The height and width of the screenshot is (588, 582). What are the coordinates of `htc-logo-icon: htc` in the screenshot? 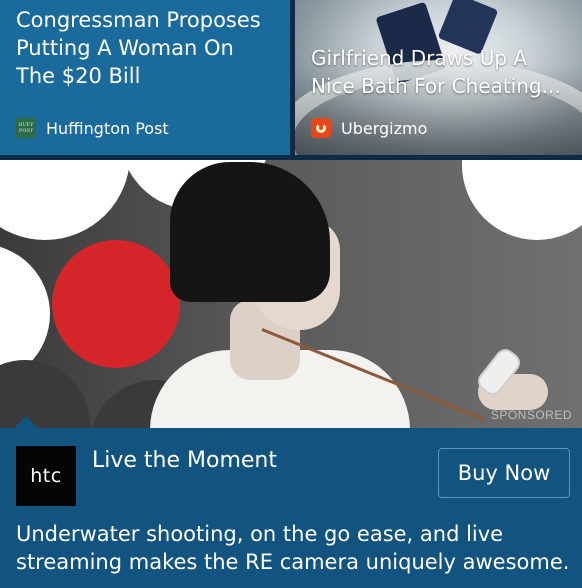 It's located at (46, 476).